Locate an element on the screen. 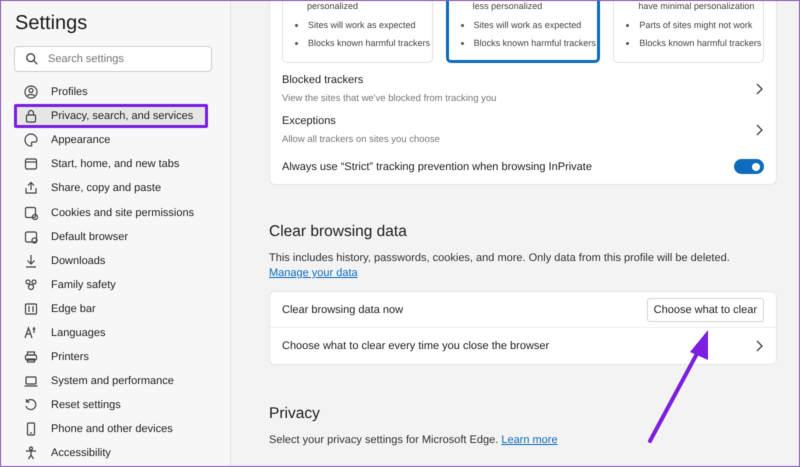 The height and width of the screenshot is (467, 800). card-text: personalized is located at coordinates (333, 6).